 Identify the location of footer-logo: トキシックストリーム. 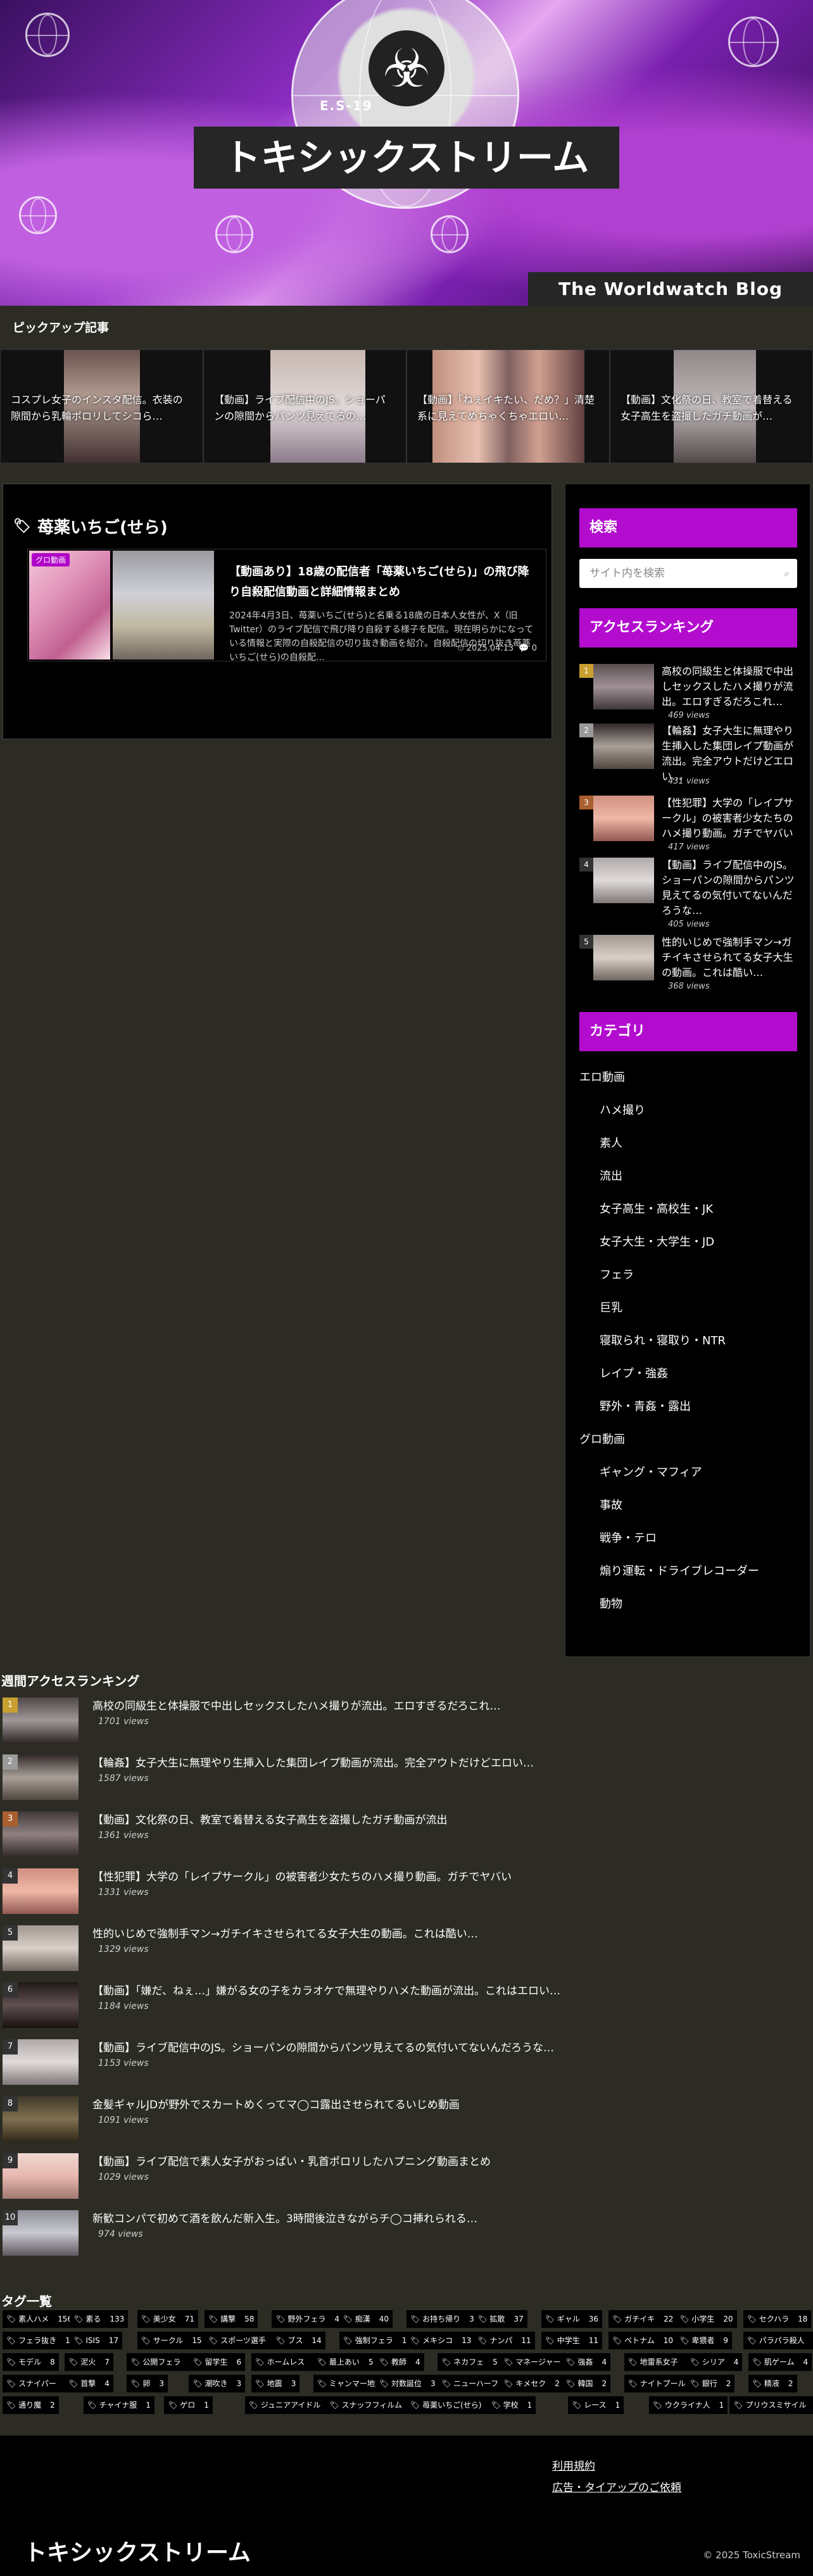
(137, 2550).